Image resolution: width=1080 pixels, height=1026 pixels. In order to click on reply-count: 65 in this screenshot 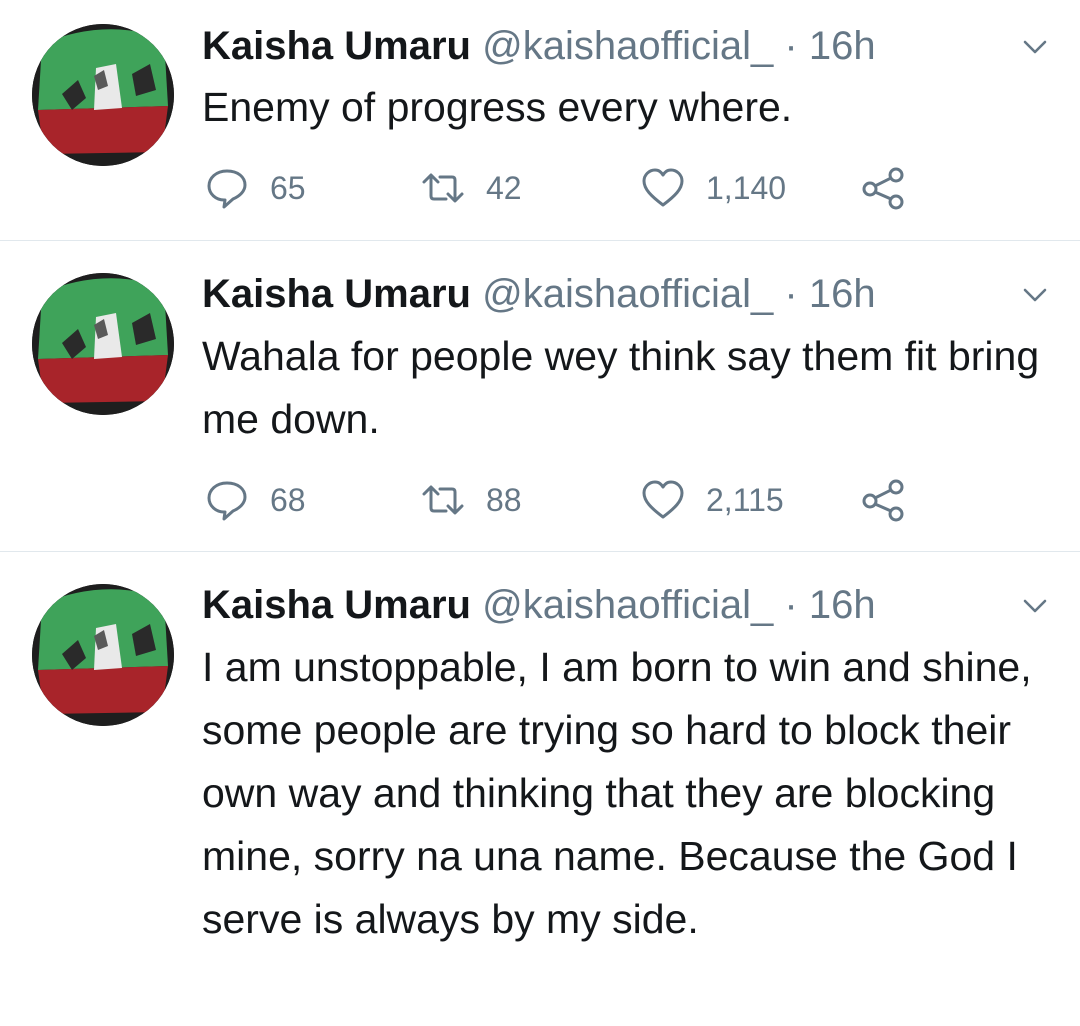, I will do `click(288, 187)`.